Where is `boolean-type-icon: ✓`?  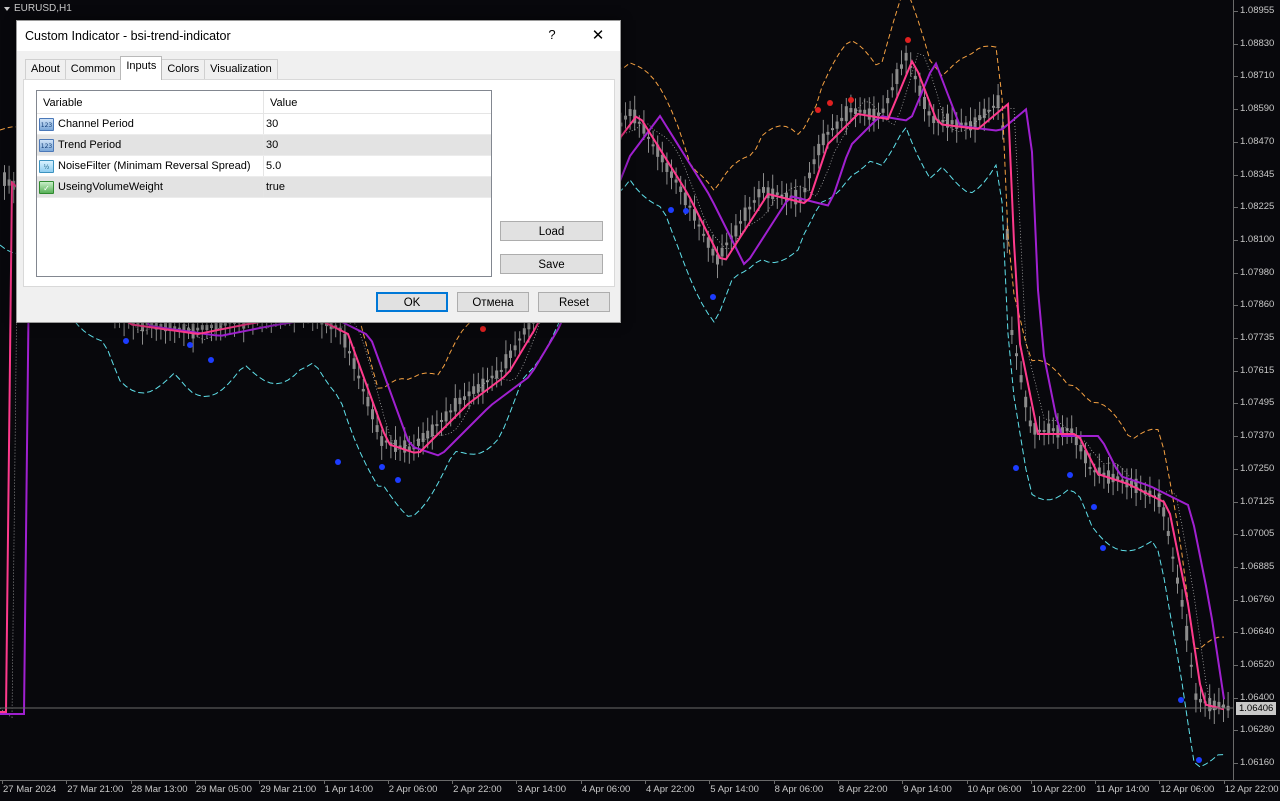 boolean-type-icon: ✓ is located at coordinates (46, 187).